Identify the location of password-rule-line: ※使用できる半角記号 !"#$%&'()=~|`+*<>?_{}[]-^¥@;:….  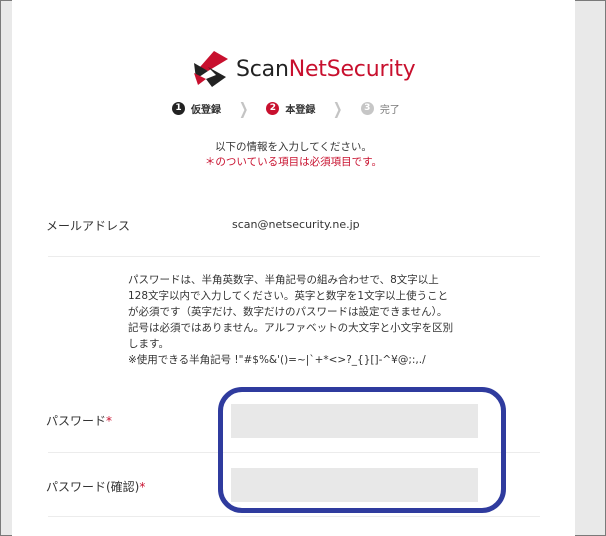
(277, 360).